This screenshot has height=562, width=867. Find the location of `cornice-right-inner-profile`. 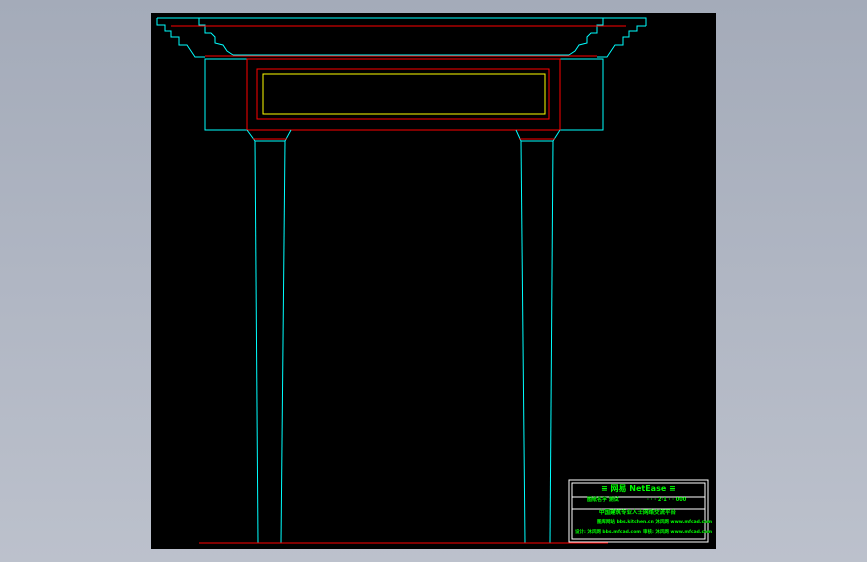

cornice-right-inner-profile is located at coordinates (586, 37).